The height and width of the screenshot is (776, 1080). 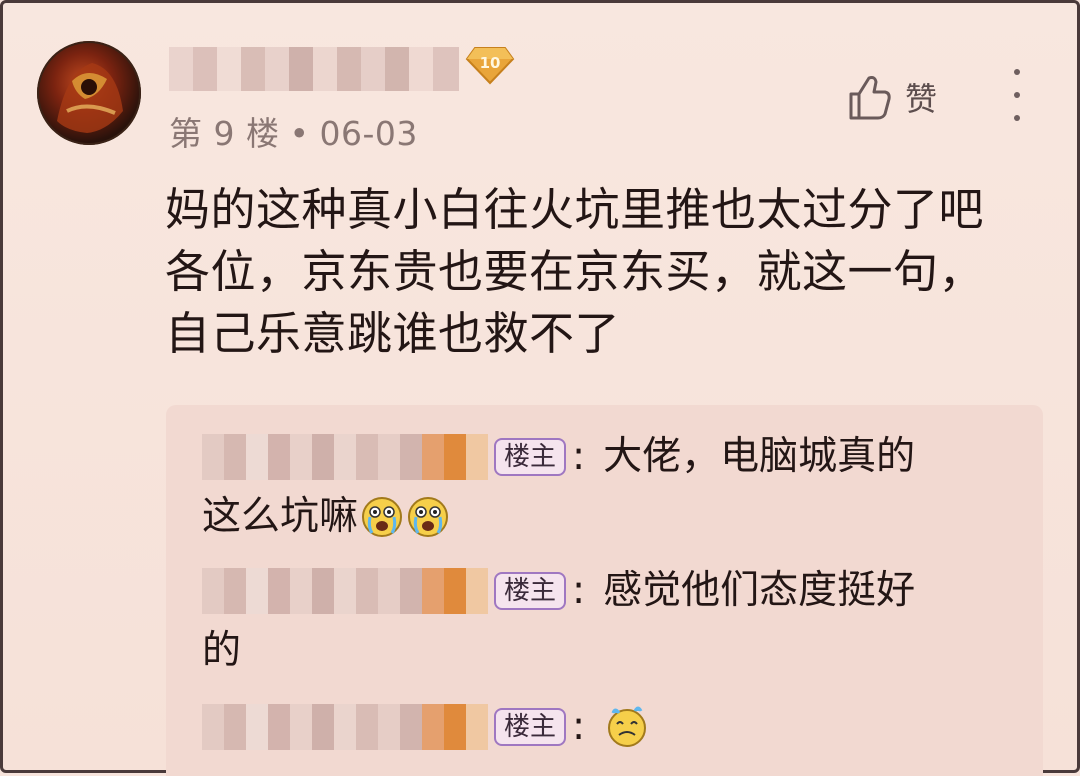 I want to click on reply-text-line: 的, so click(x=222, y=650).